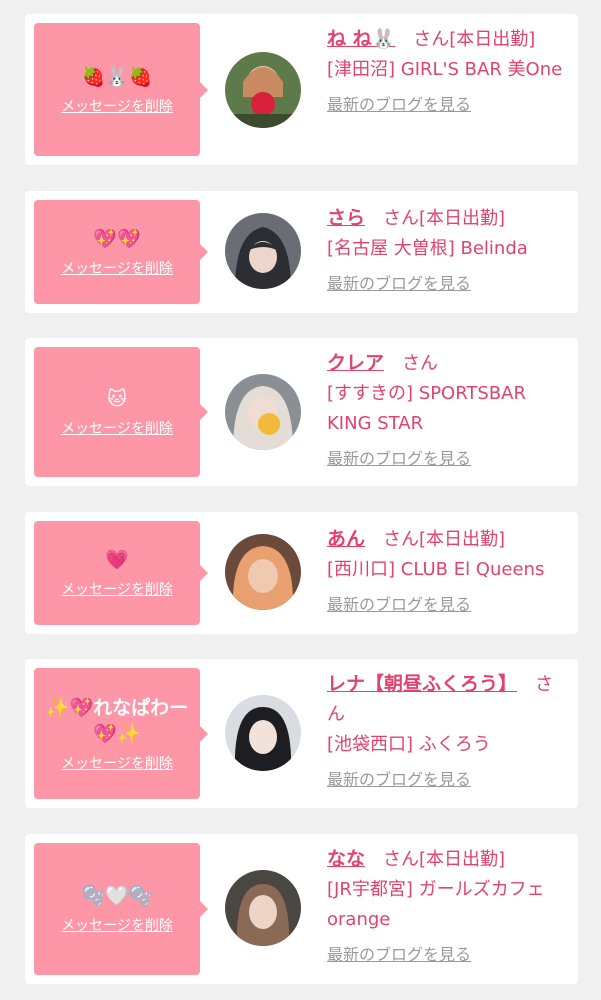 The height and width of the screenshot is (1000, 601). What do you see at coordinates (121, 909) in the screenshot?
I see `message-bubble: 🫧🤍🫧 メッセージを削除` at bounding box center [121, 909].